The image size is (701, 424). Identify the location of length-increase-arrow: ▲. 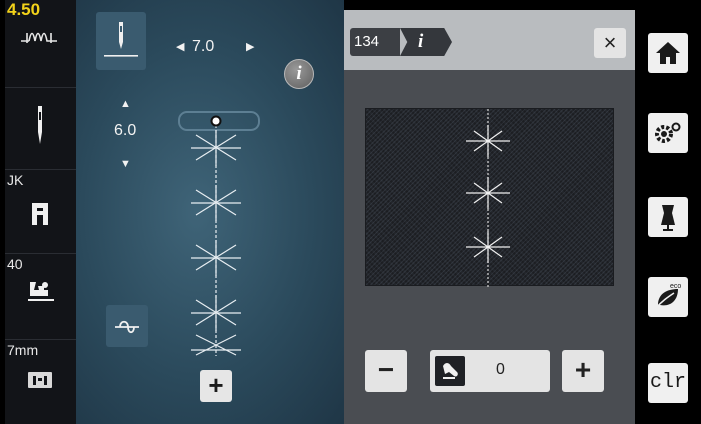
(125, 104).